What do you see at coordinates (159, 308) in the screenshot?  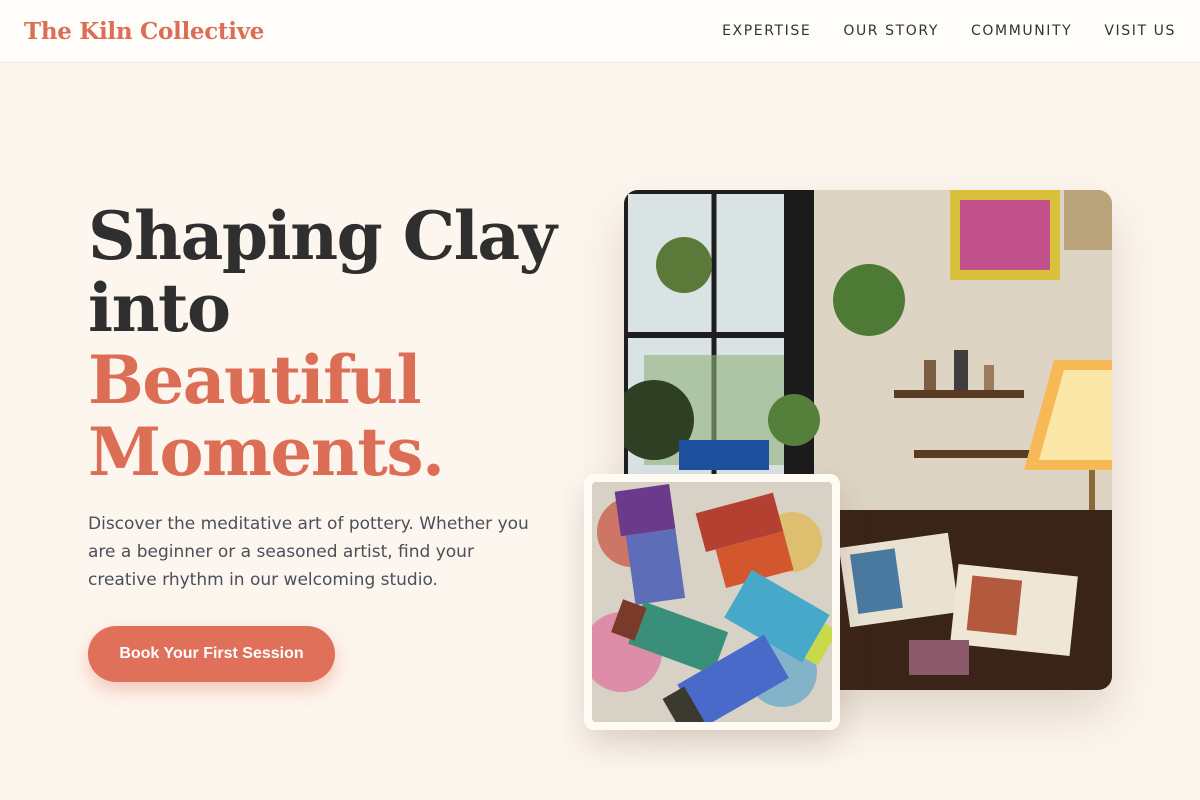 I see `hero-title-line-2: into` at bounding box center [159, 308].